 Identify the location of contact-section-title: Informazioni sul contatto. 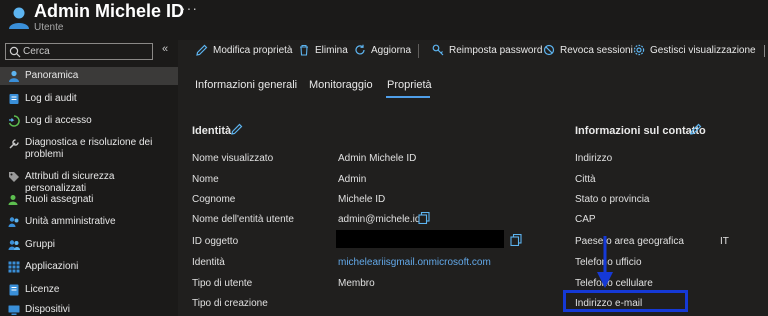
(640, 131).